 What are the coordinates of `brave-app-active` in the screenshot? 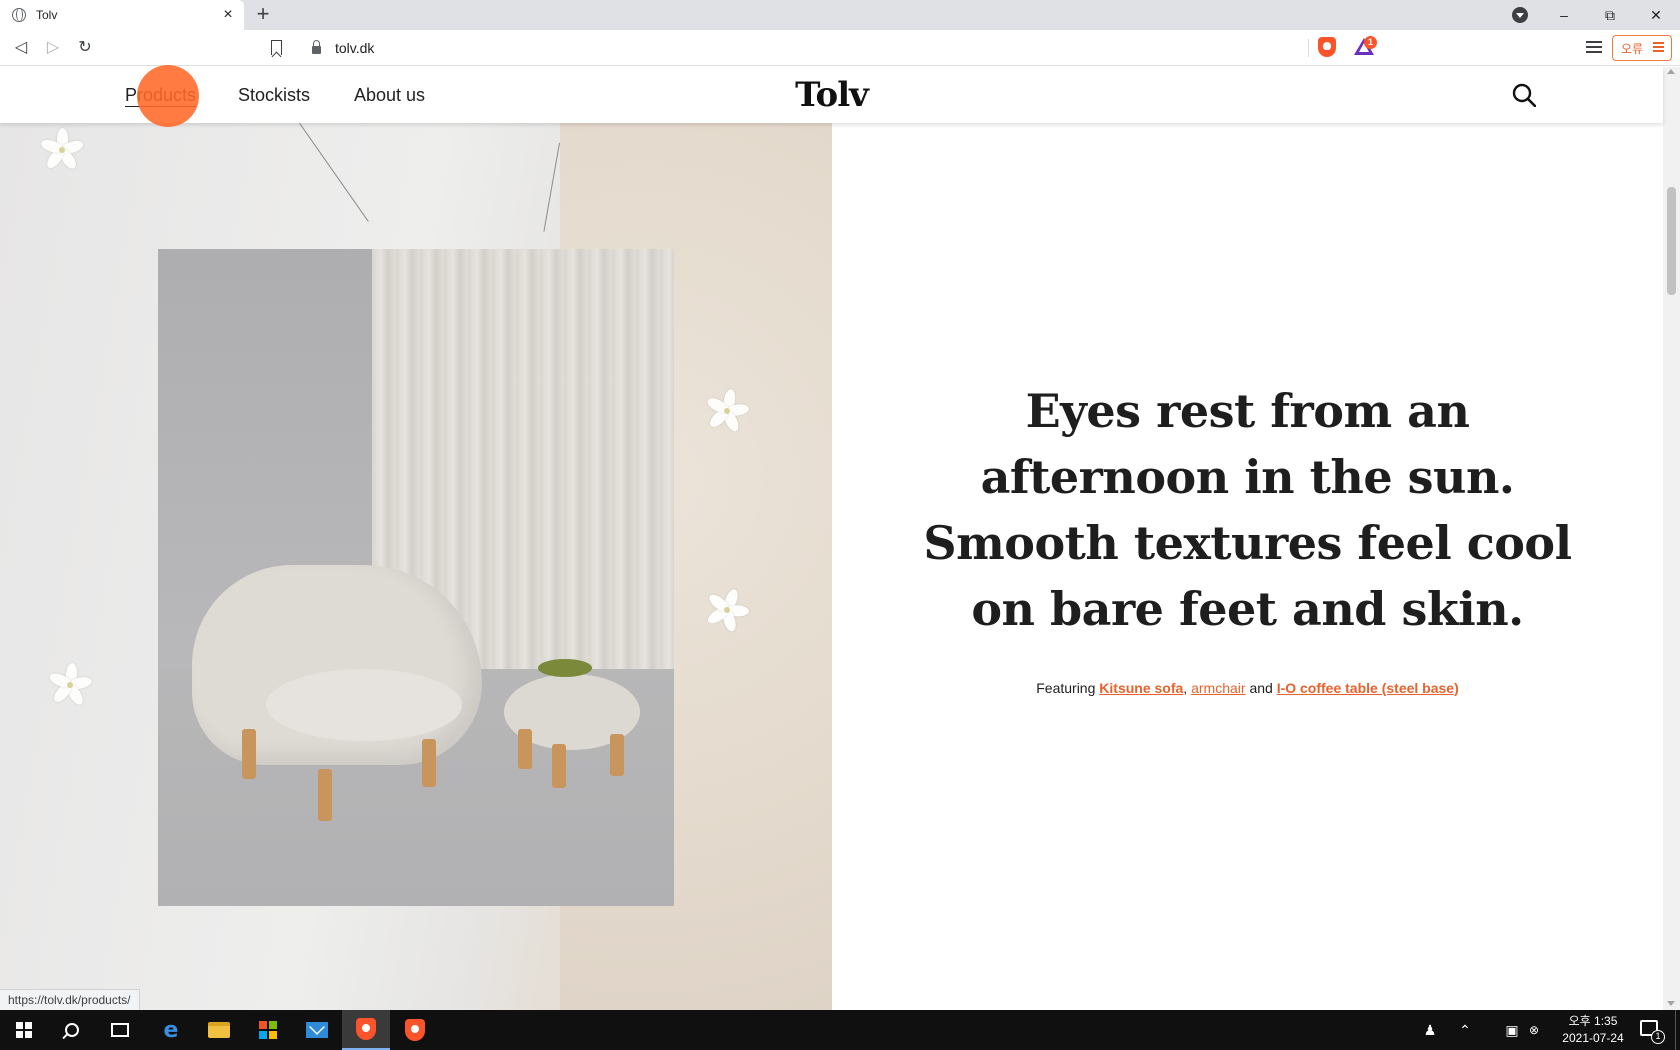 It's located at (366, 1030).